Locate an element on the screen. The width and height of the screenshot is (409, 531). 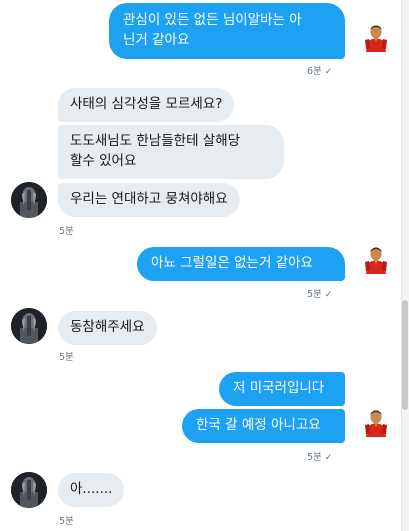
received-message: 동참해주세요 is located at coordinates (107, 328).